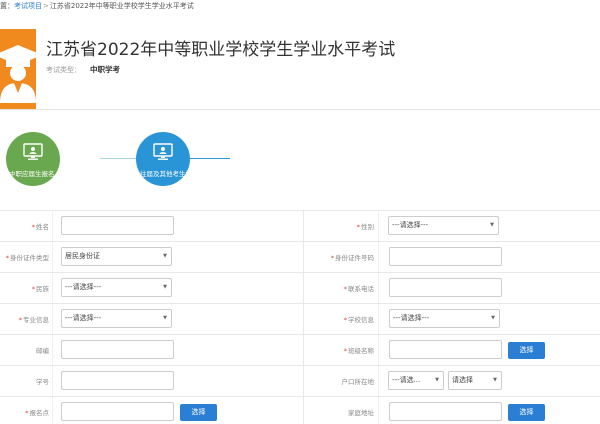 The height and width of the screenshot is (424, 600). Describe the element at coordinates (116, 256) in the screenshot. I see `id-type-select: 居民身份证 ▼` at that location.